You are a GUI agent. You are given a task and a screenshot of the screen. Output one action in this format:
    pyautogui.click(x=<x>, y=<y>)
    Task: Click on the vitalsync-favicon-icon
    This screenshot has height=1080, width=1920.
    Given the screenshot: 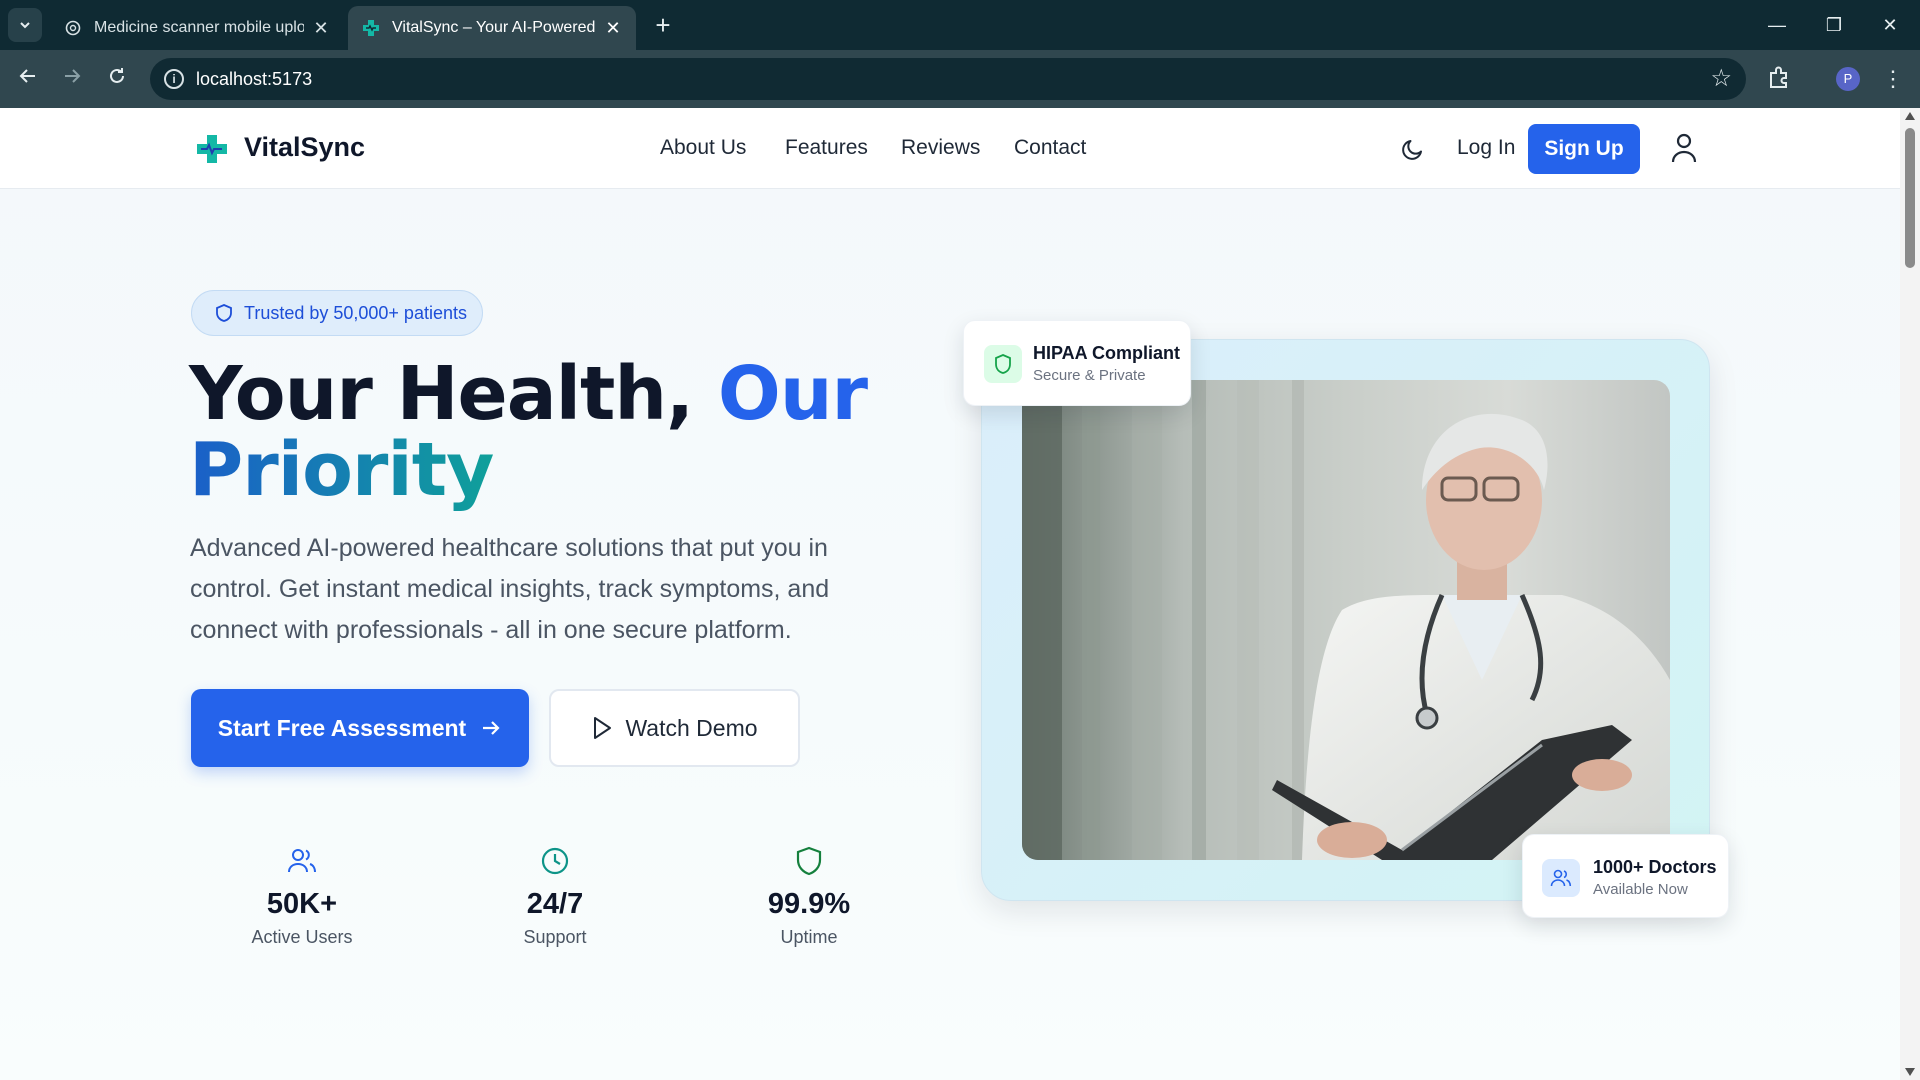 What is the action you would take?
    pyautogui.click(x=371, y=28)
    